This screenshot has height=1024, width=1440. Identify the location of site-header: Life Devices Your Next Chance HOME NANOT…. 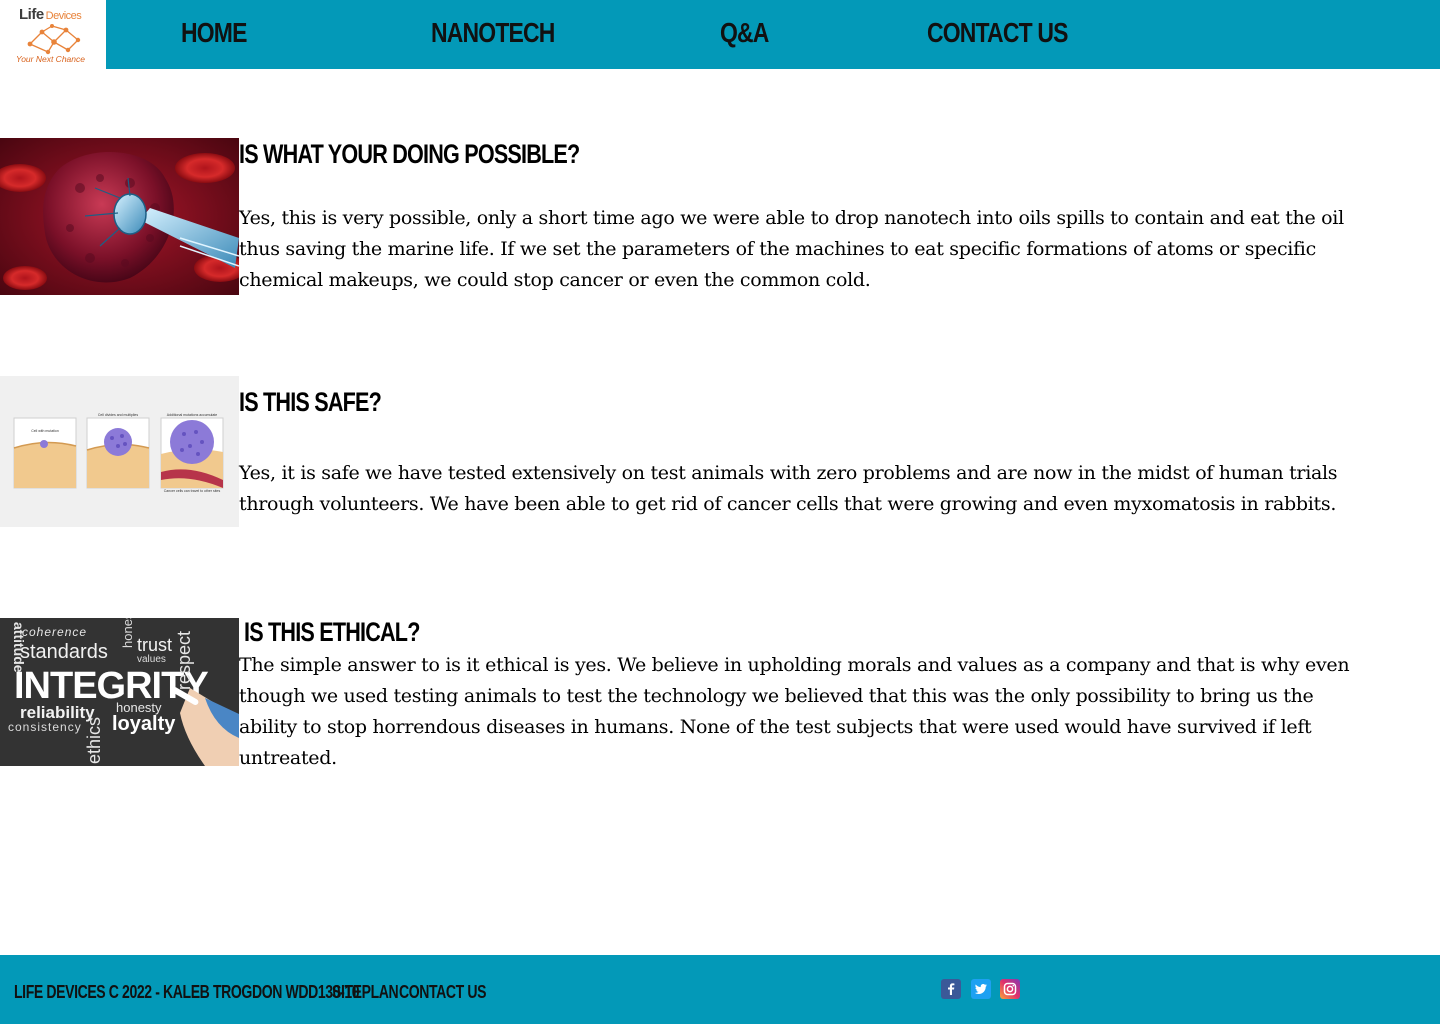
(720, 34).